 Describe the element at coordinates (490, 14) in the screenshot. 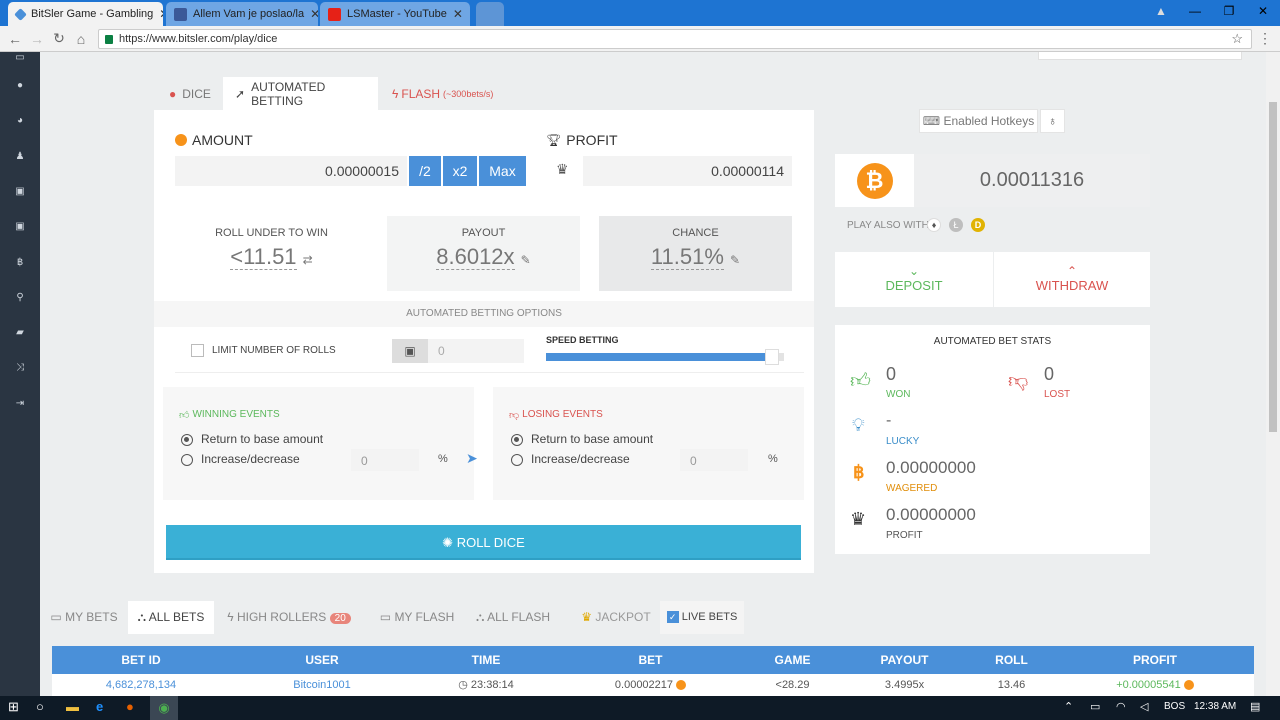

I see `new-tab-button` at that location.